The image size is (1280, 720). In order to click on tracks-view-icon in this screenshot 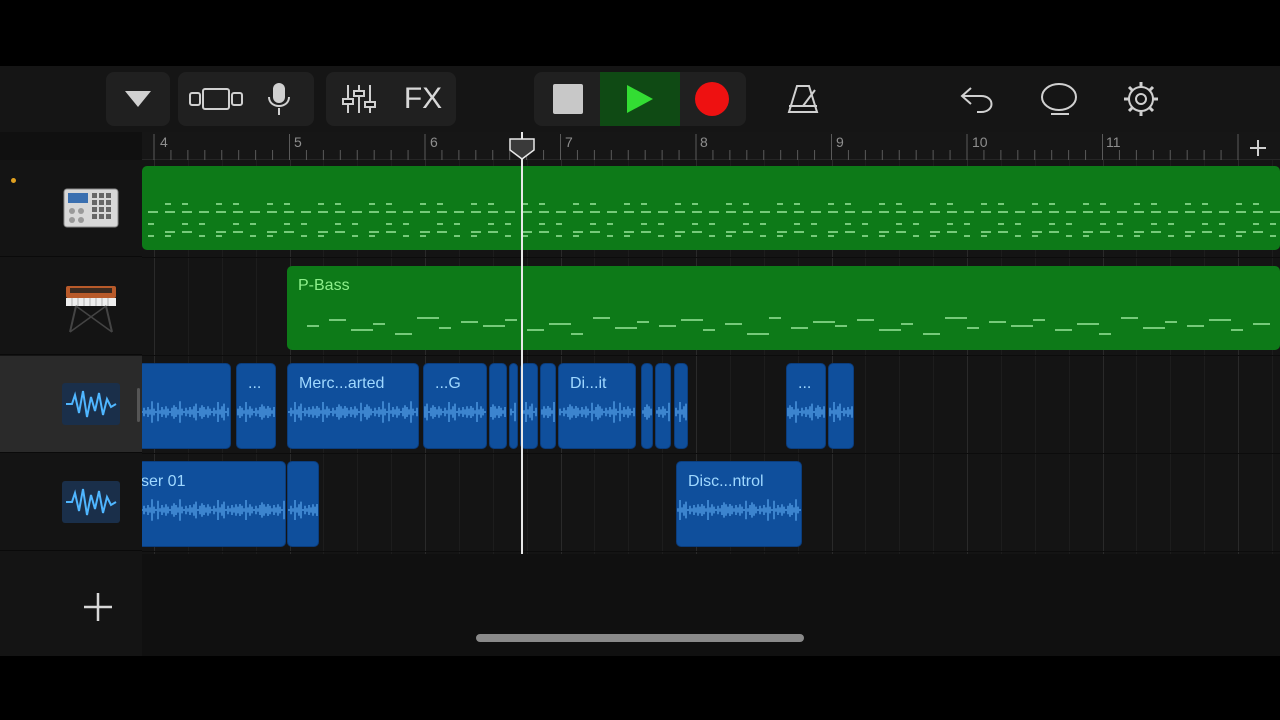, I will do `click(216, 99)`.